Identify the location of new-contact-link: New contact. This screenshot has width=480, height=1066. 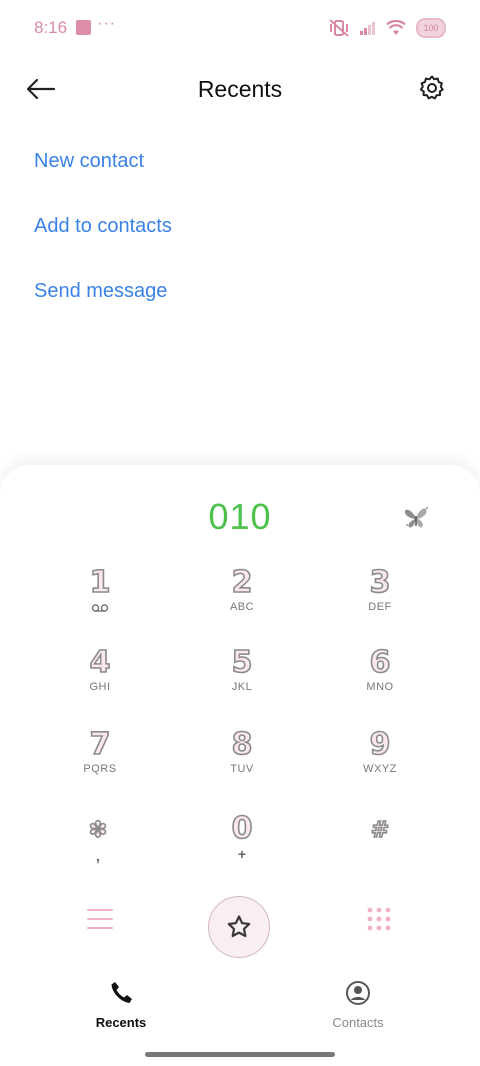
(89, 161).